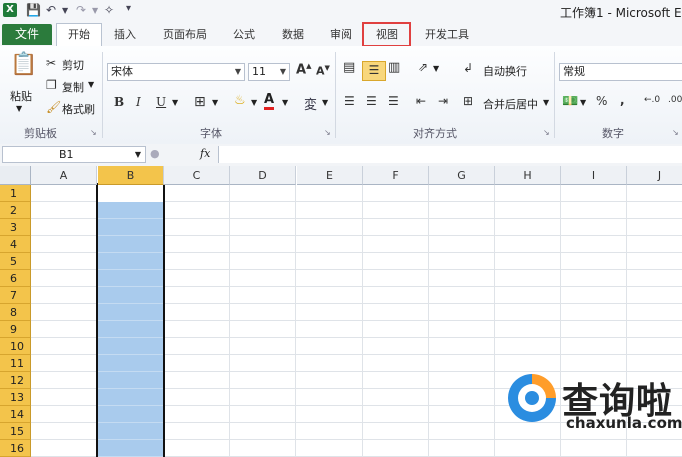 This screenshot has height=457, width=682. I want to click on font-launcher-icon: ↘, so click(327, 132).